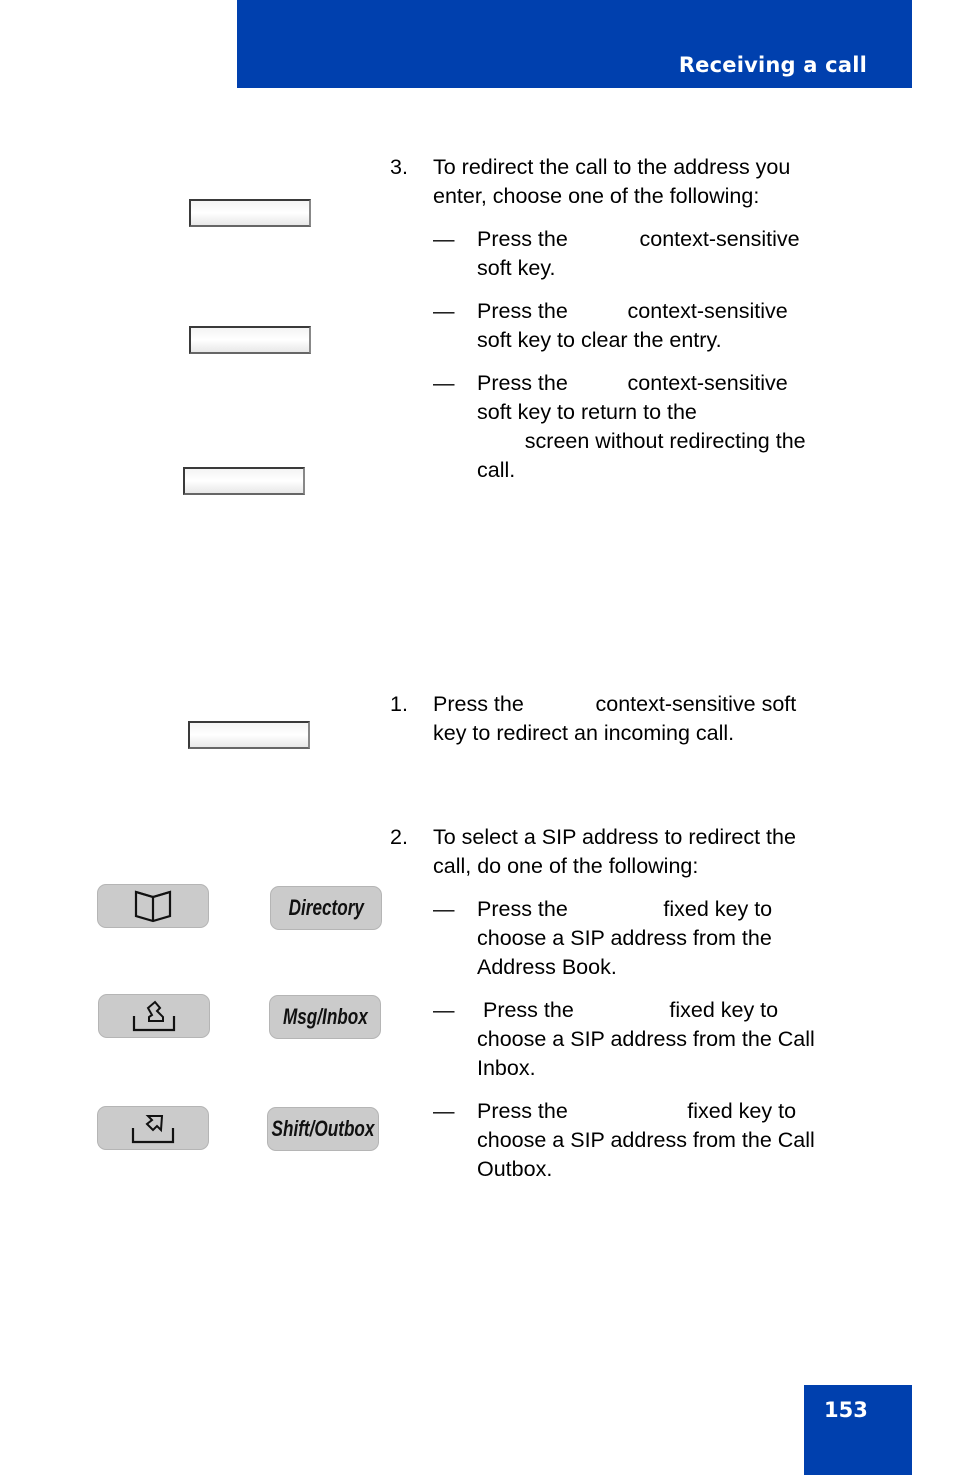  I want to click on text-line: soft key to clear the entry., so click(599, 340).